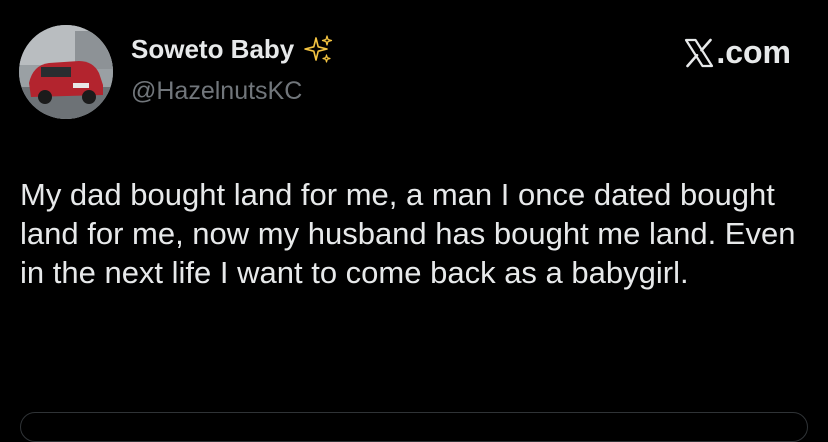  What do you see at coordinates (753, 52) in the screenshot?
I see `brand-label: .com` at bounding box center [753, 52].